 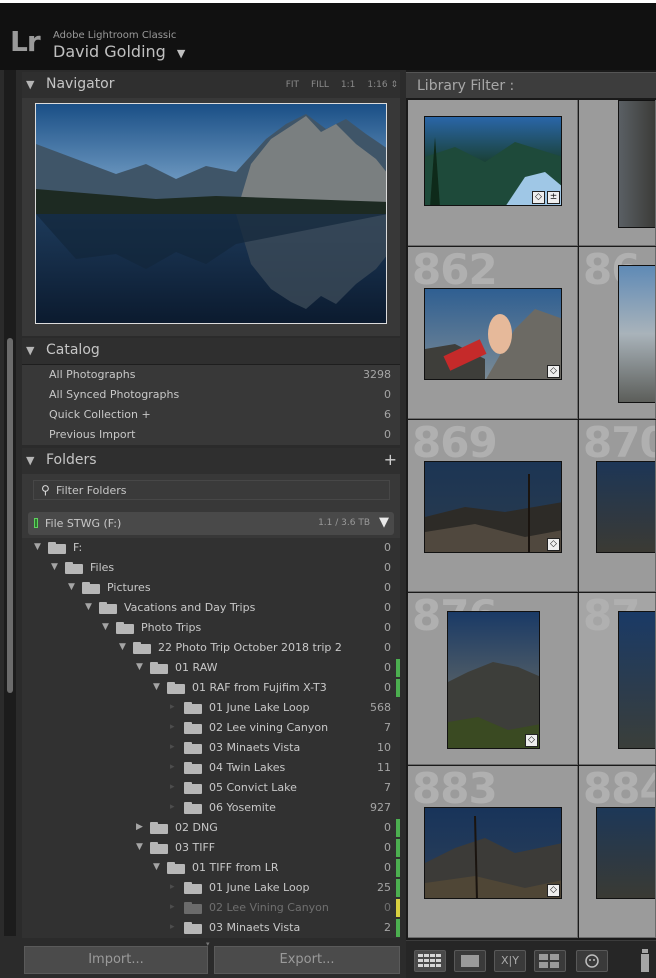 What do you see at coordinates (211, 708) in the screenshot?
I see `folder-row: ▸ 01 June Lake Loop 568` at bounding box center [211, 708].